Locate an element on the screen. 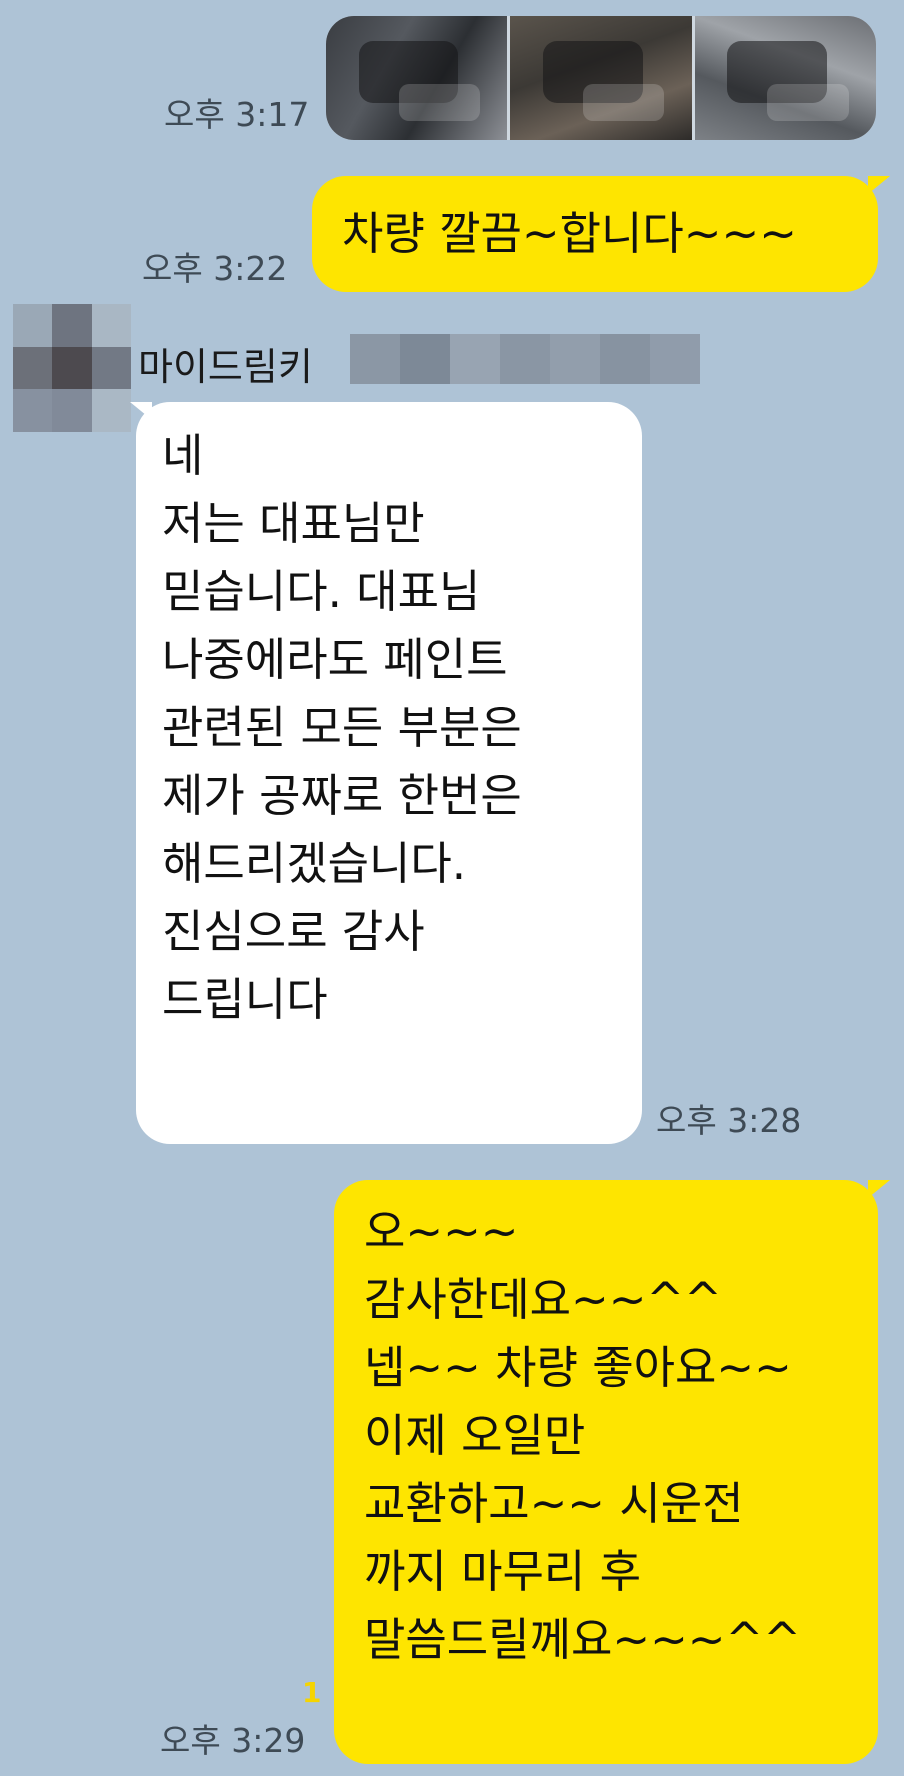 The image size is (904, 1776). photo-attachment-group is located at coordinates (601, 78).